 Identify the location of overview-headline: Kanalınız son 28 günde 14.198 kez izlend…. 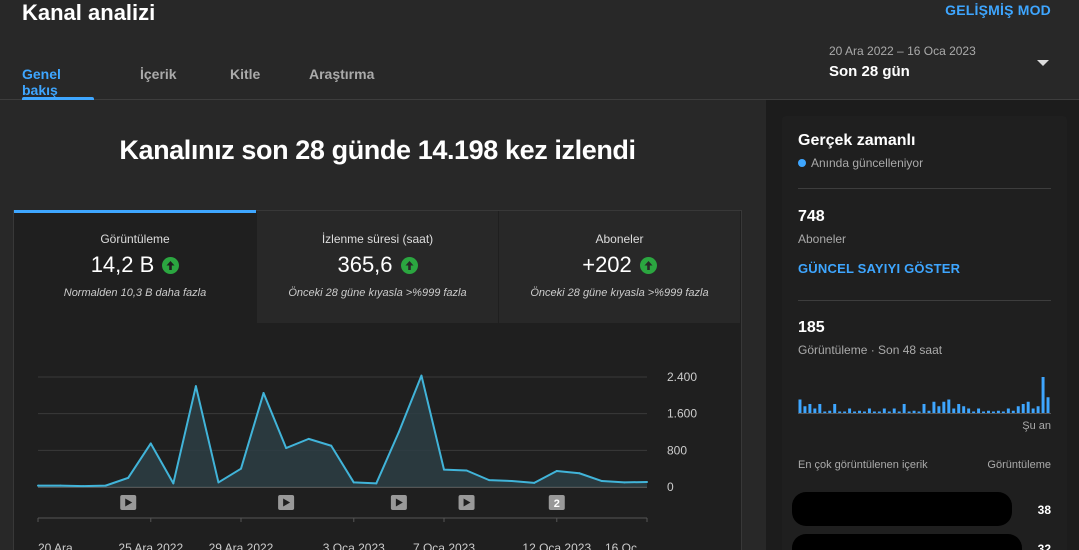
(377, 150).